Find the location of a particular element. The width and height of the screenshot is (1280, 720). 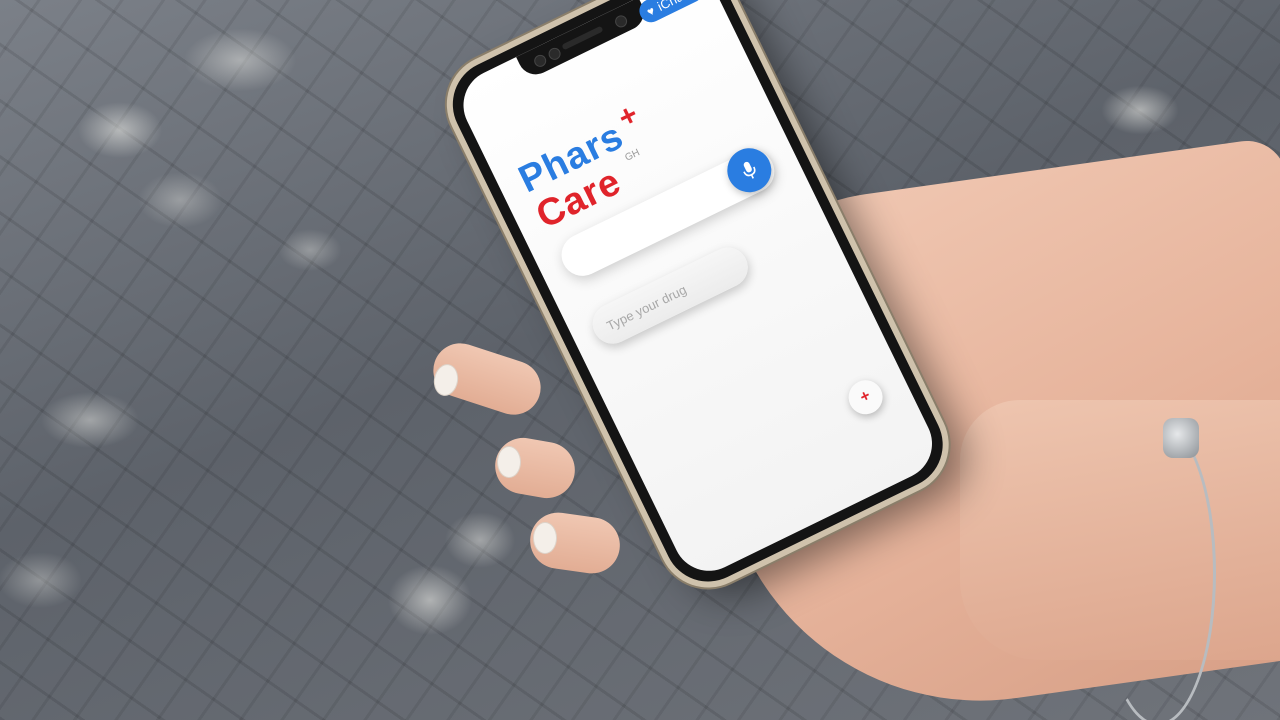

plus-icon: + is located at coordinates (865, 397).